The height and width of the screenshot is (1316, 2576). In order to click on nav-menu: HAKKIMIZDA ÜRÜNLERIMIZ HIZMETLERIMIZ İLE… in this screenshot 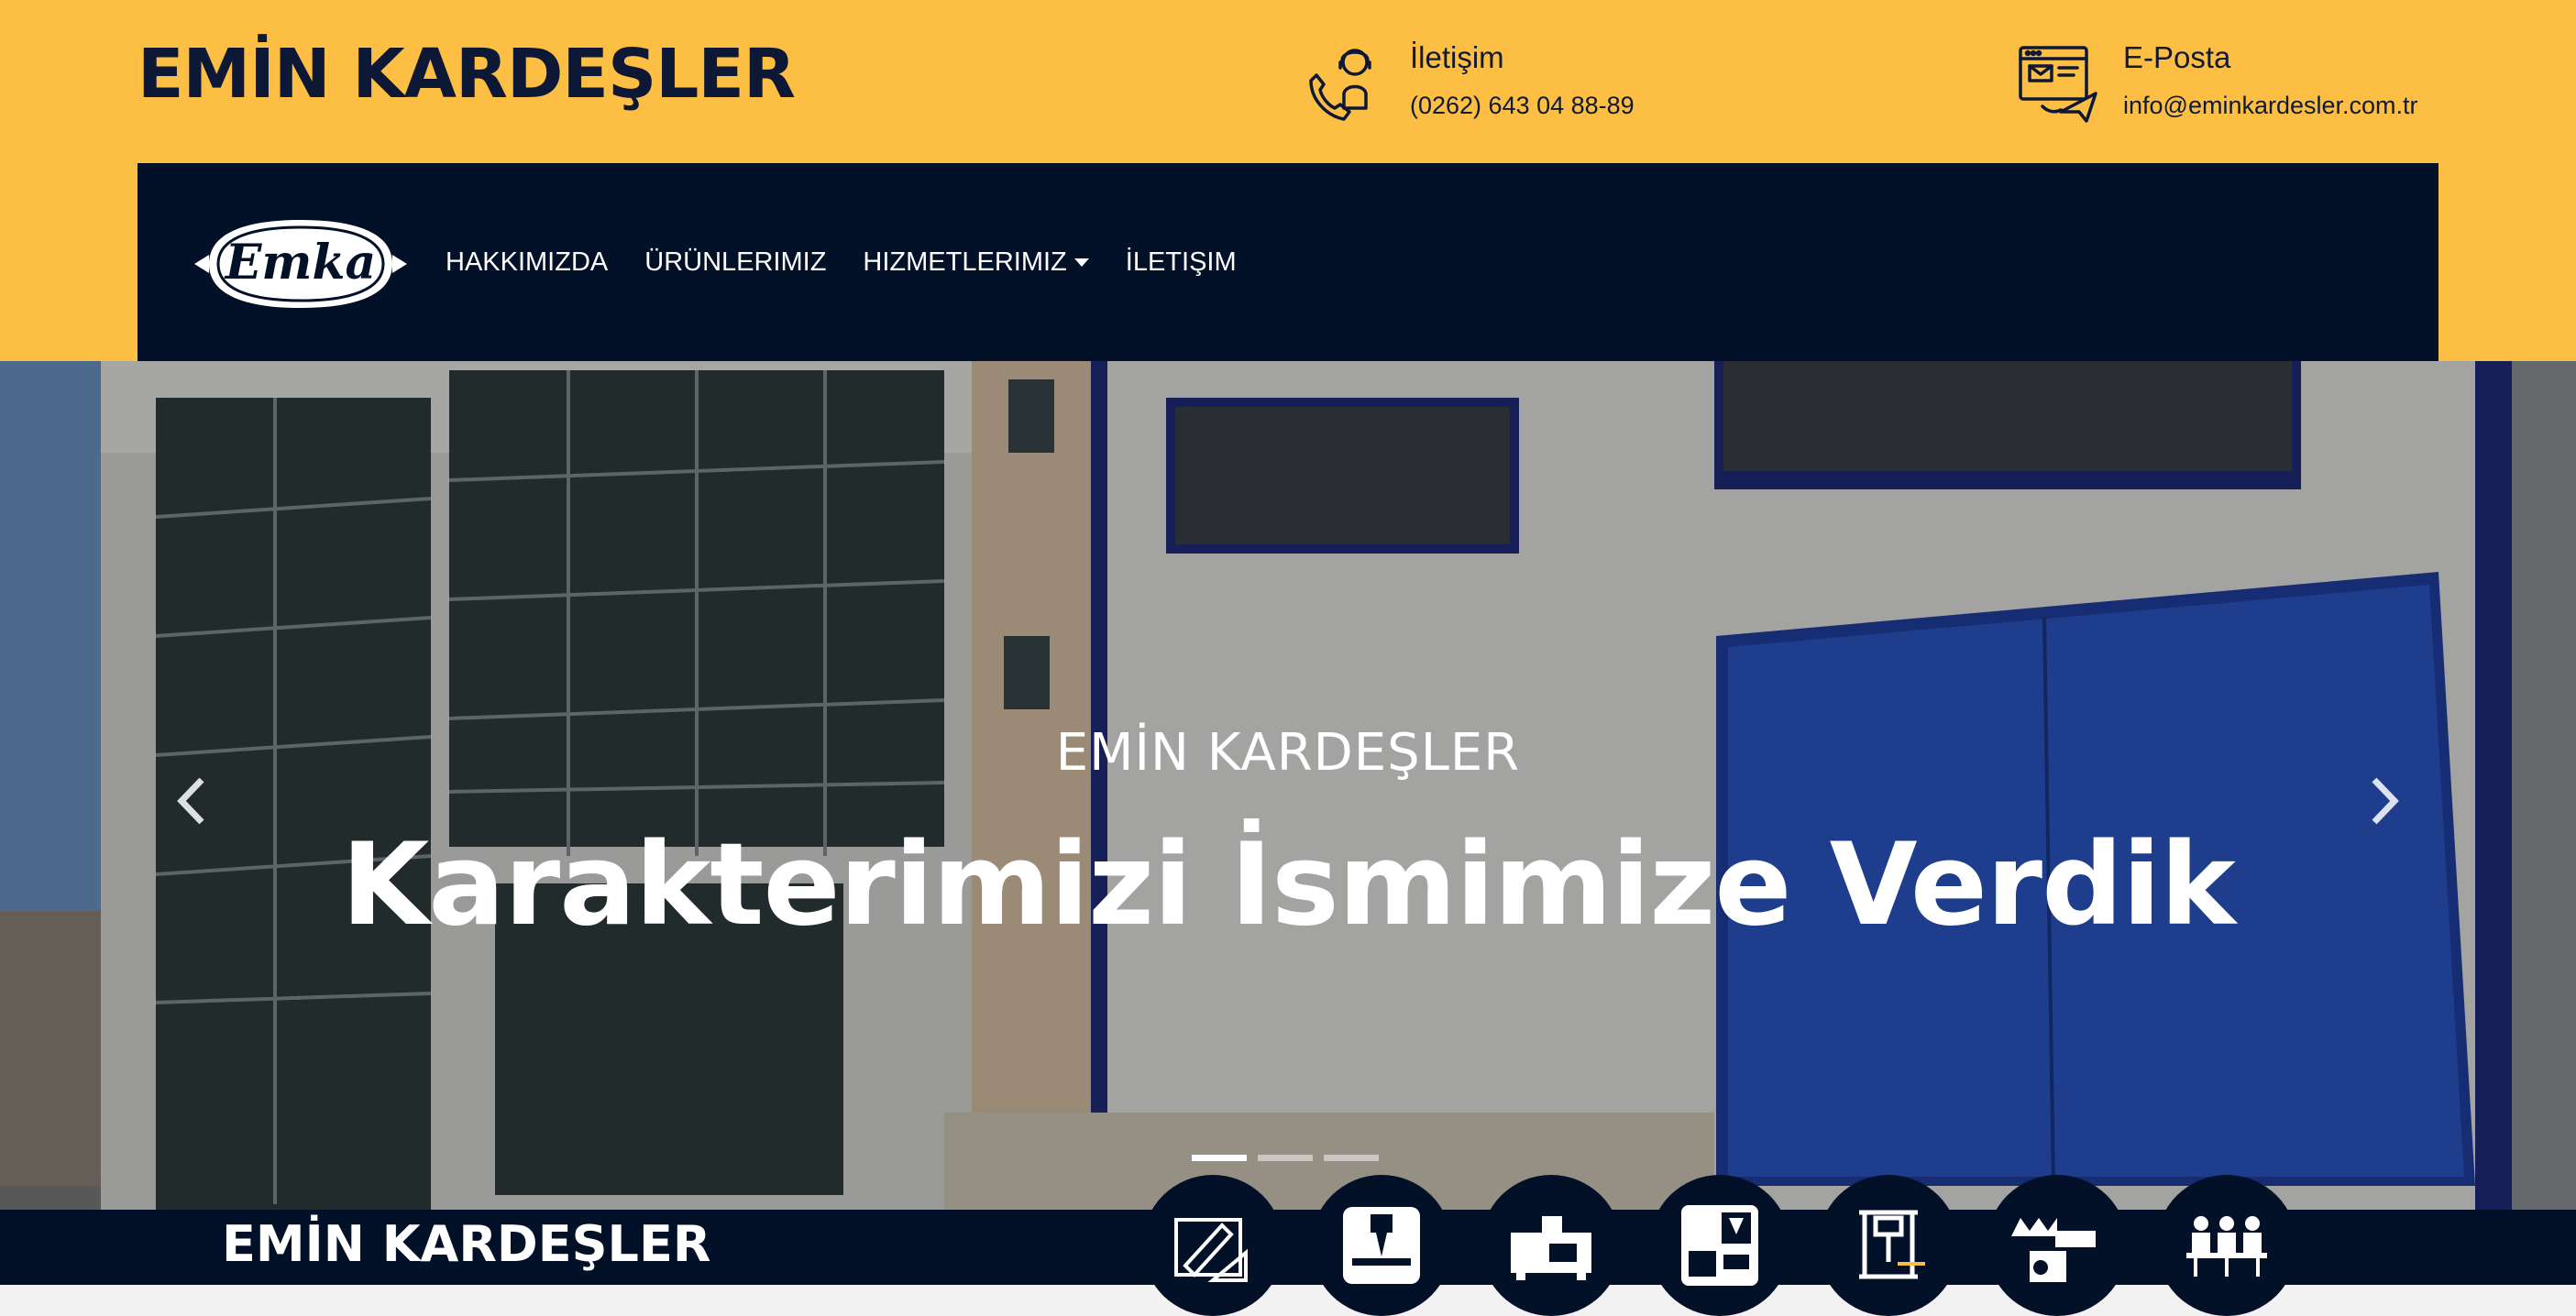, I will do `click(859, 262)`.